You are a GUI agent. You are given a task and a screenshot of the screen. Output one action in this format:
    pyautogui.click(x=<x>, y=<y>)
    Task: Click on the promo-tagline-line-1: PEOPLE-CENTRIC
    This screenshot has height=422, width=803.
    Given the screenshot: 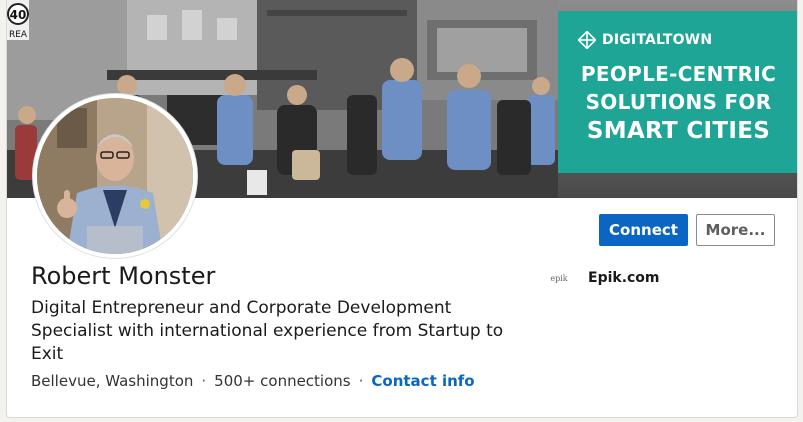 What is the action you would take?
    pyautogui.click(x=678, y=74)
    